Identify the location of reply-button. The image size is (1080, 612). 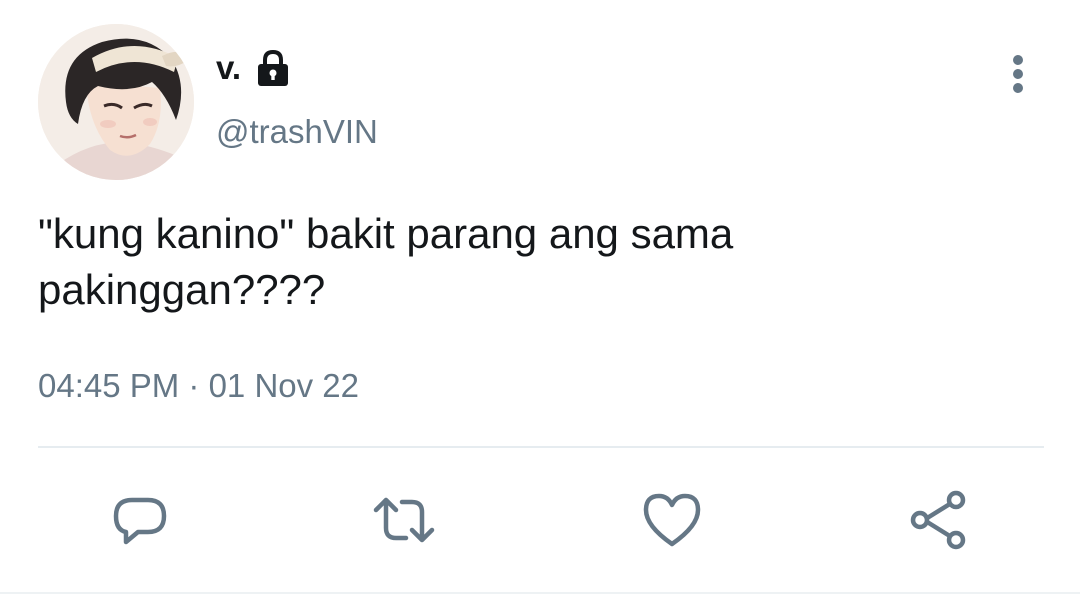
(140, 520).